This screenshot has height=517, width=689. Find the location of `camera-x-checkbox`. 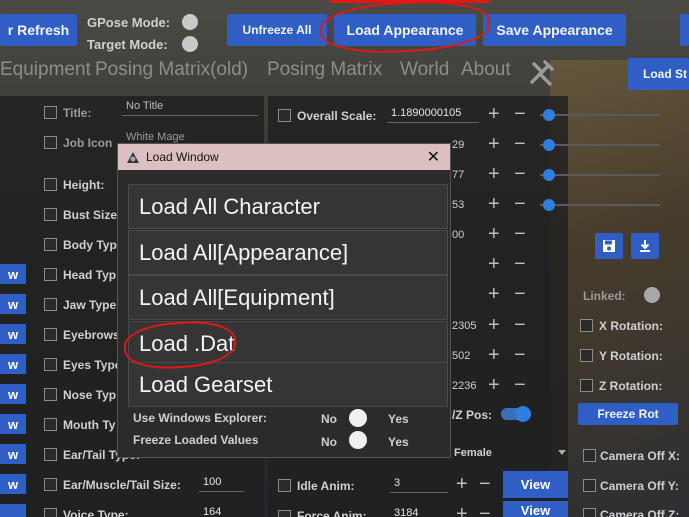

camera-x-checkbox is located at coordinates (589, 455).